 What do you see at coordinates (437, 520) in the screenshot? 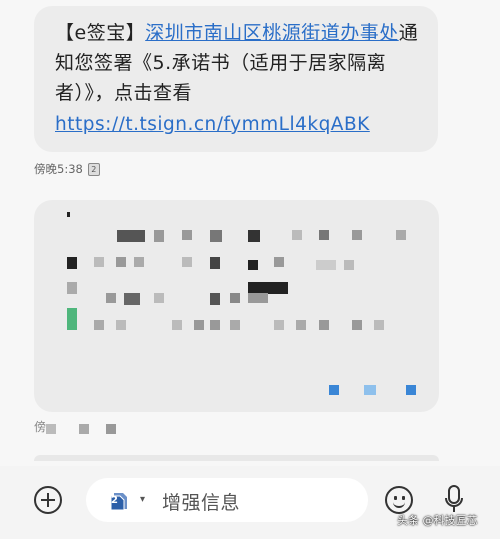
I see `watermark: 头条 @科技匠芯` at bounding box center [437, 520].